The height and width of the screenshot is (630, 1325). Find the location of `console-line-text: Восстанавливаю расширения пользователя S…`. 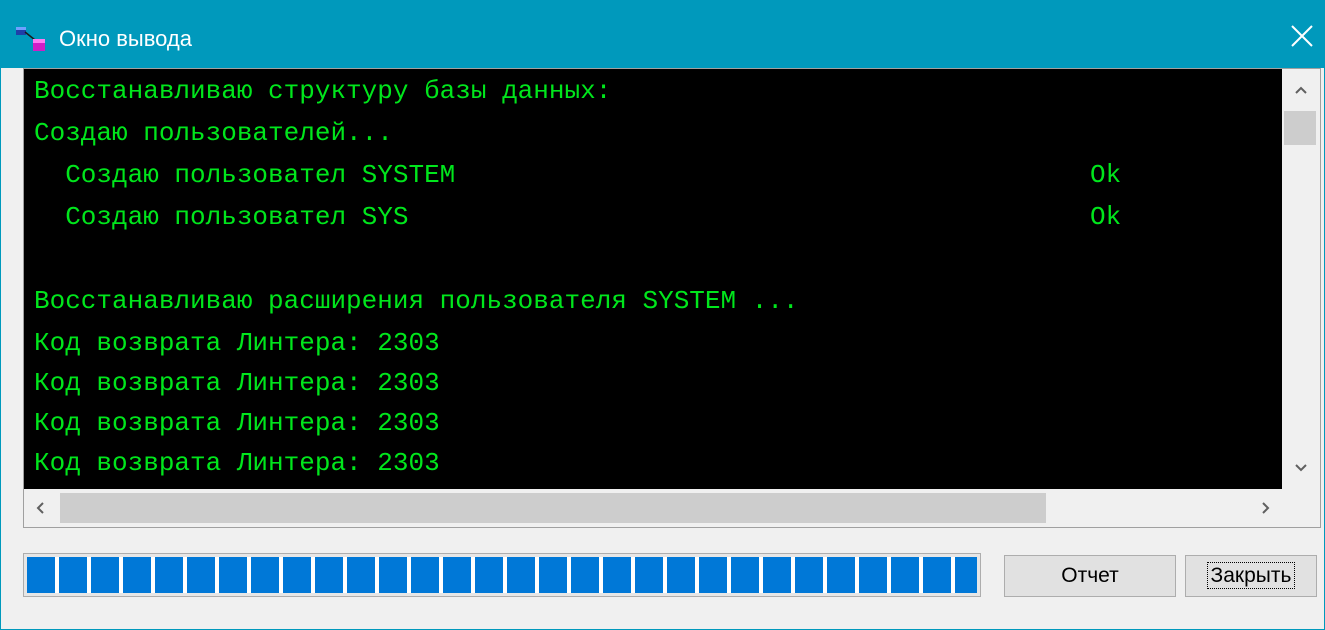

console-line-text: Восстанавливаю расширения пользователя S… is located at coordinates (416, 301).